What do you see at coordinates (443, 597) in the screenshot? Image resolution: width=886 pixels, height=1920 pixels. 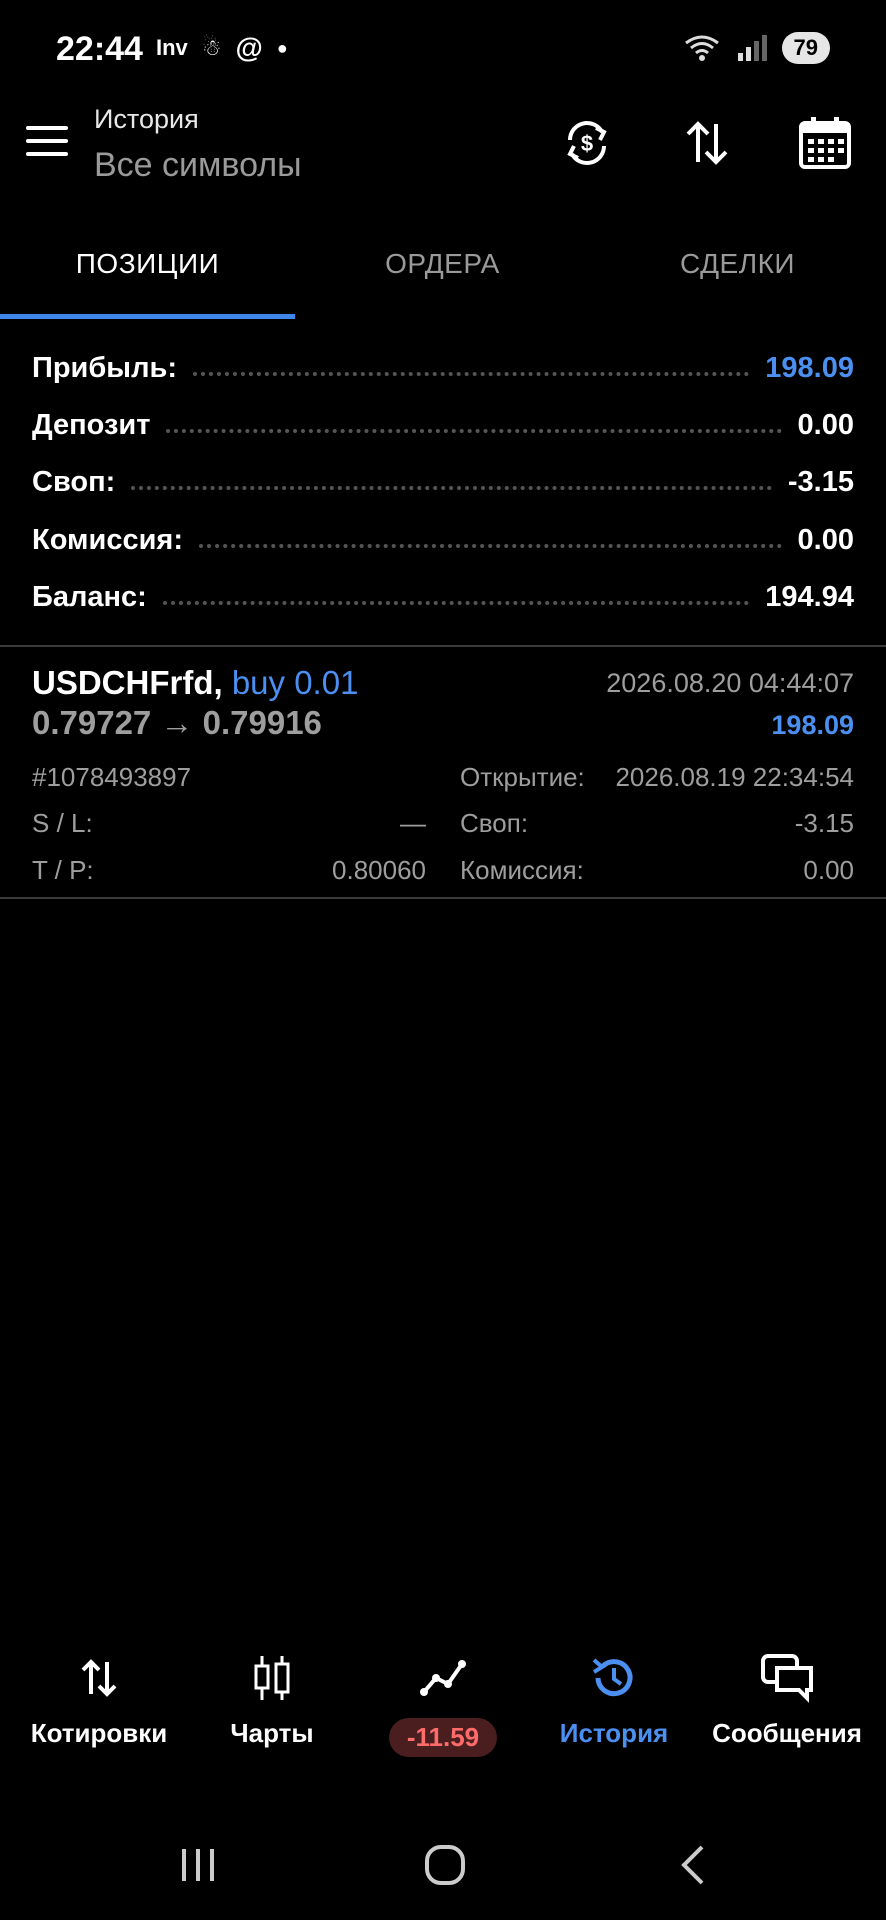 I see `summary-row-balance: Баланс: 194.94` at bounding box center [443, 597].